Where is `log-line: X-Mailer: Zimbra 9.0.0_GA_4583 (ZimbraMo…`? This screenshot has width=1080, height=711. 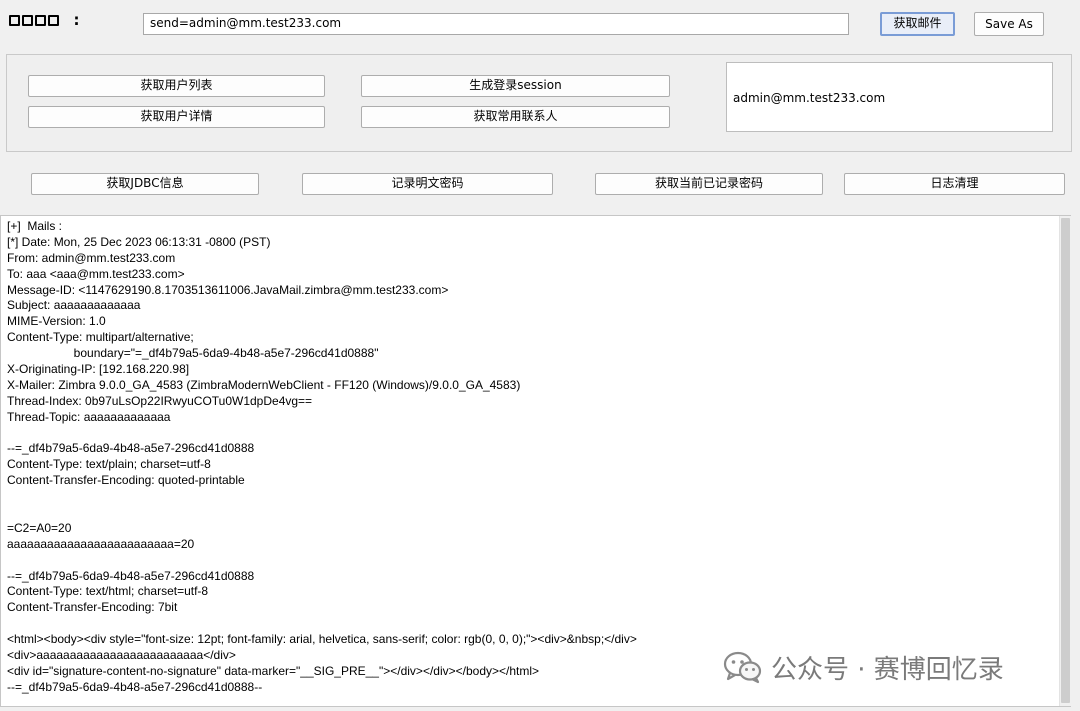
log-line: X-Mailer: Zimbra 9.0.0_GA_4583 (ZimbraMo… is located at coordinates (264, 384).